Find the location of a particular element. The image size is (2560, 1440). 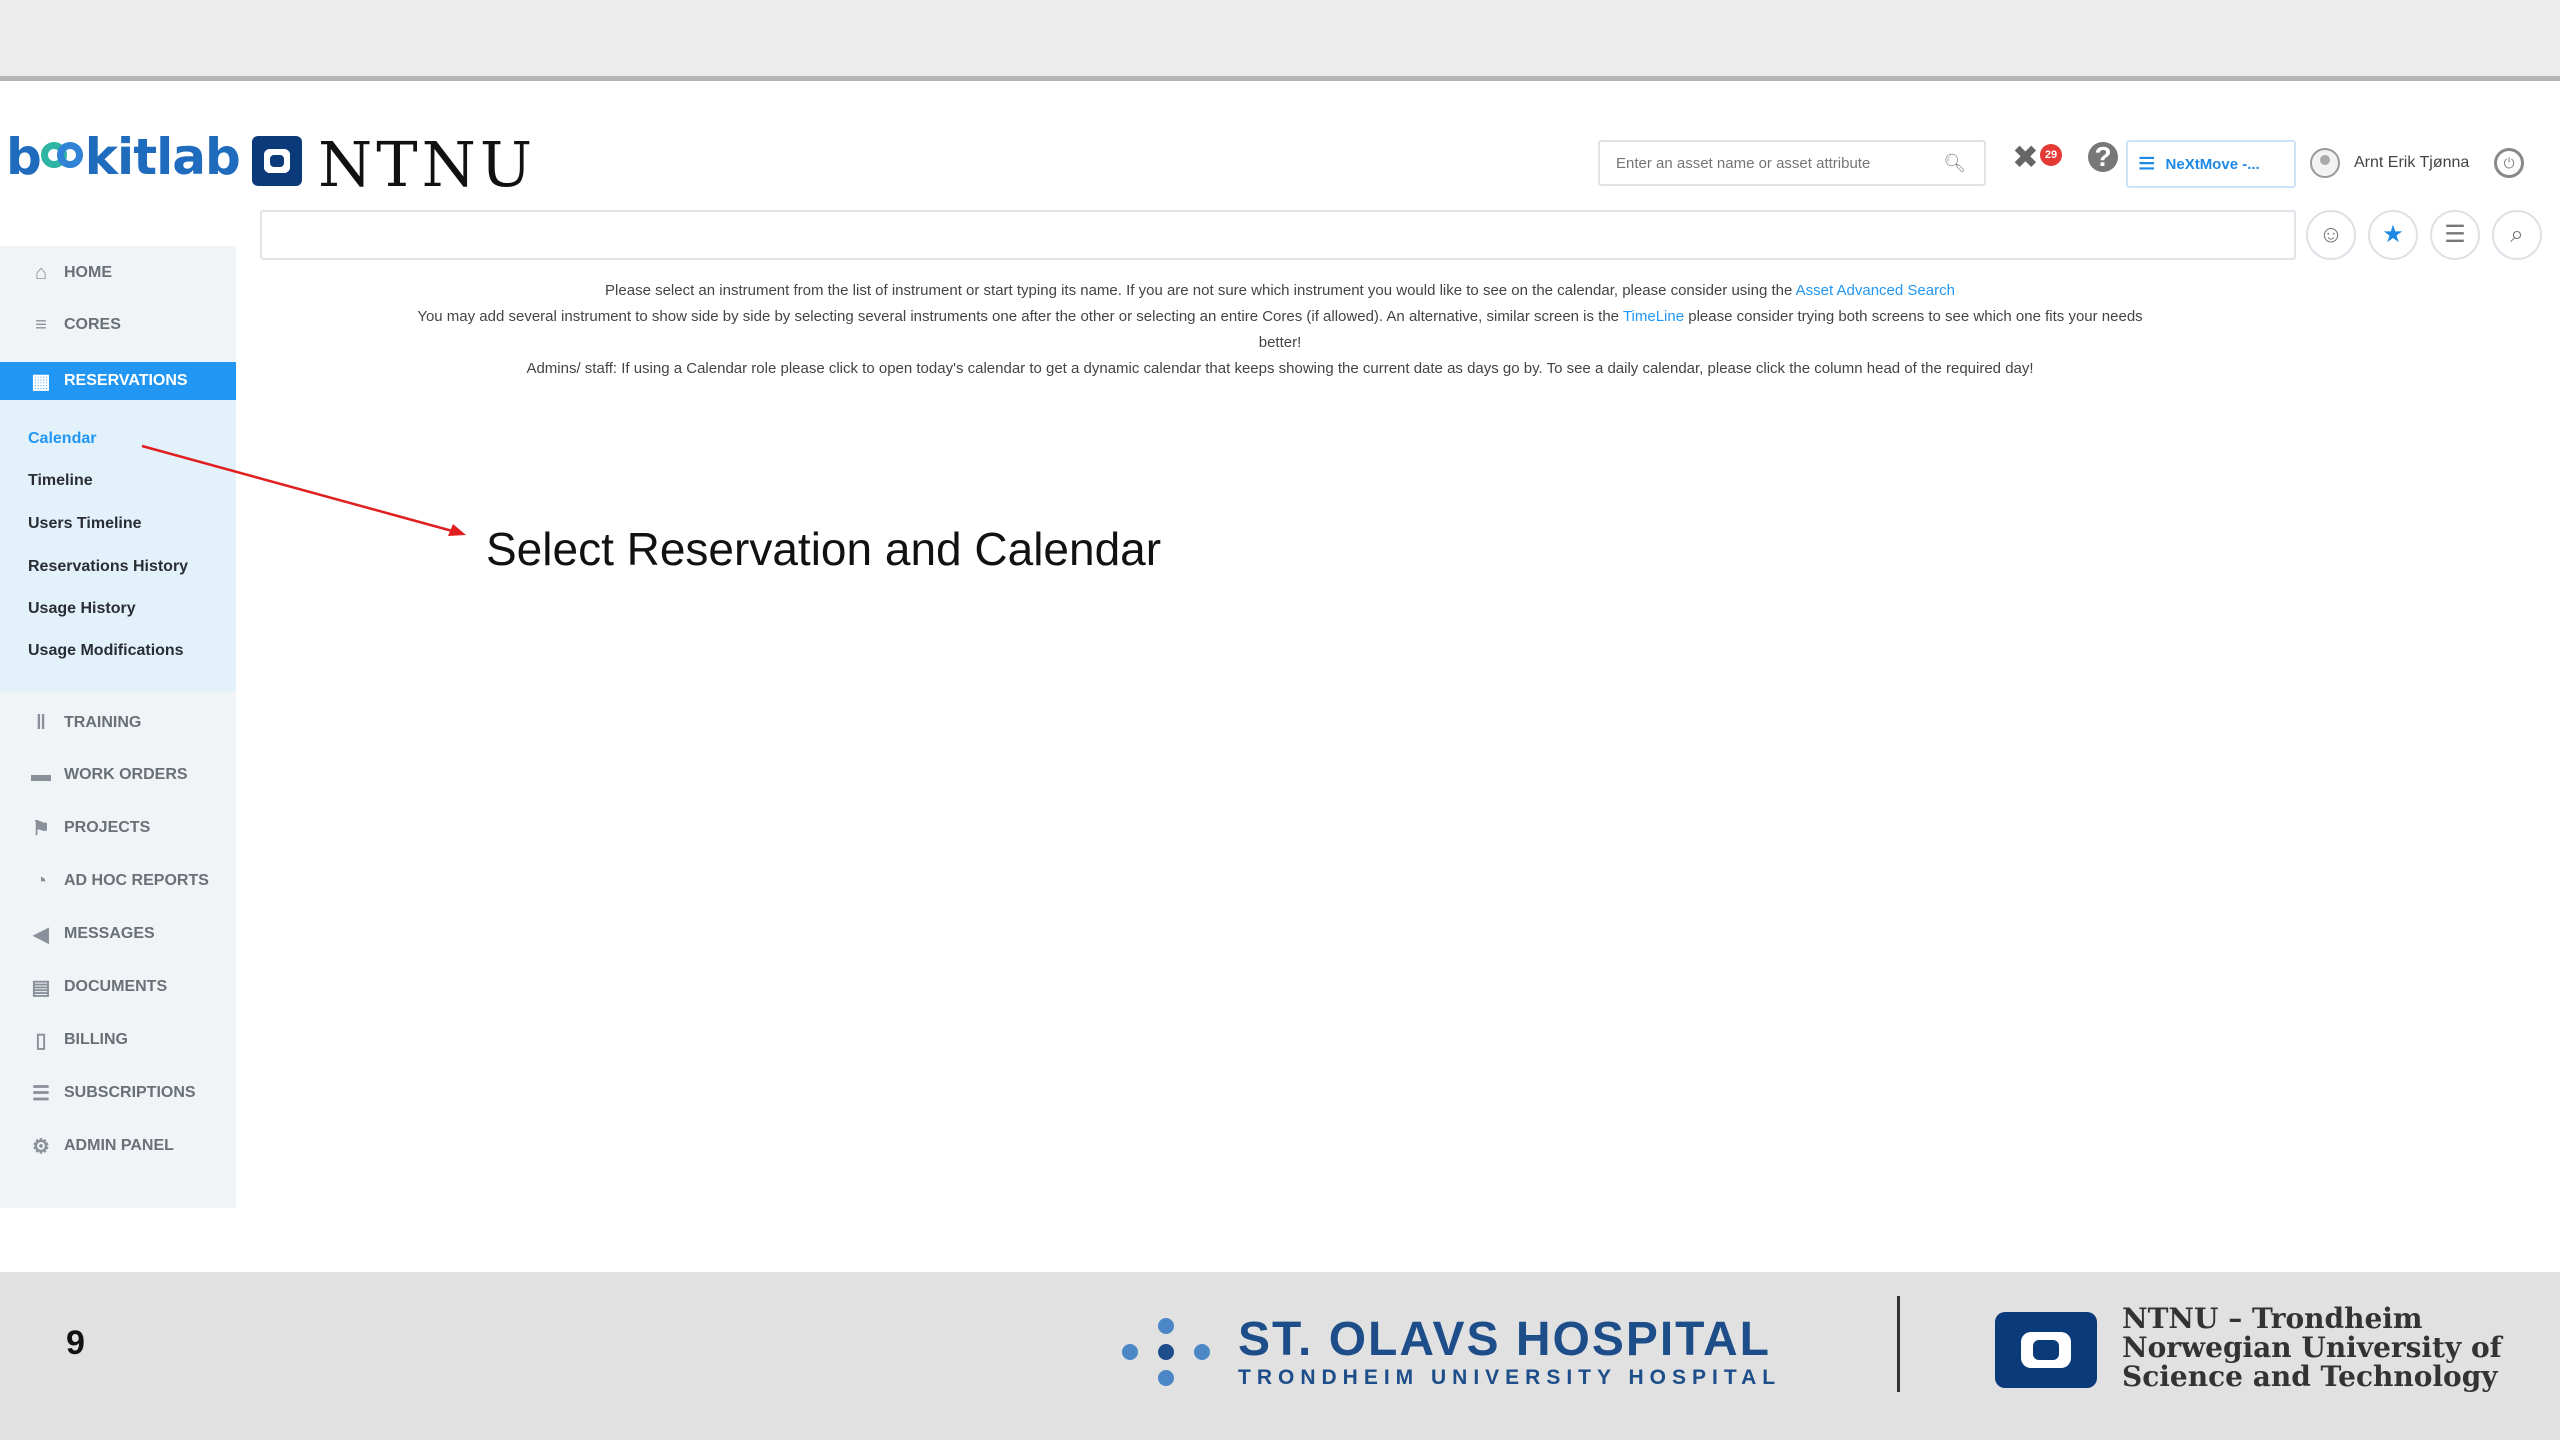

st-olavs-logo-icon is located at coordinates (1167, 1353).